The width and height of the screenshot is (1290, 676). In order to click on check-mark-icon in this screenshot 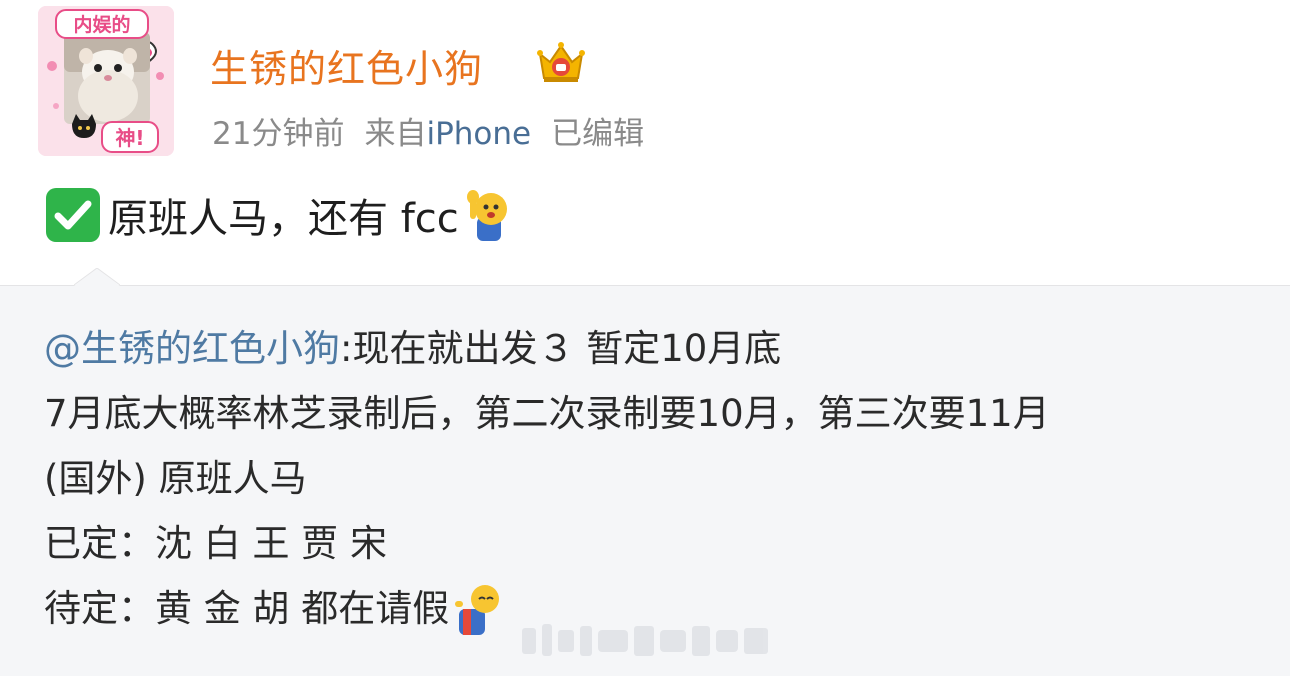, I will do `click(73, 215)`.